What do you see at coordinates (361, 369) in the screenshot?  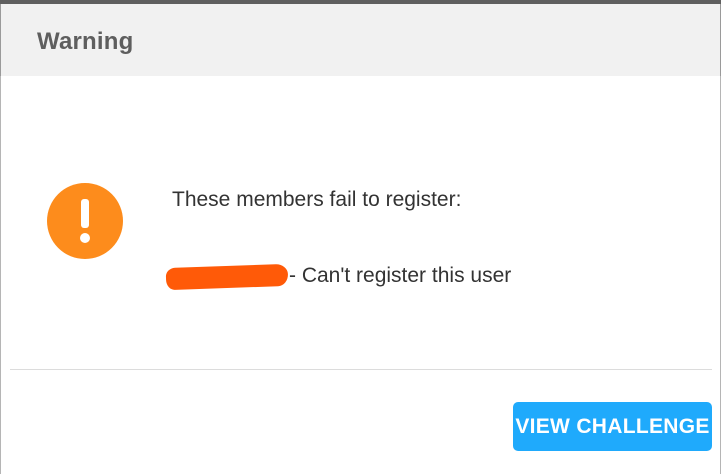 I see `footer-divider` at bounding box center [361, 369].